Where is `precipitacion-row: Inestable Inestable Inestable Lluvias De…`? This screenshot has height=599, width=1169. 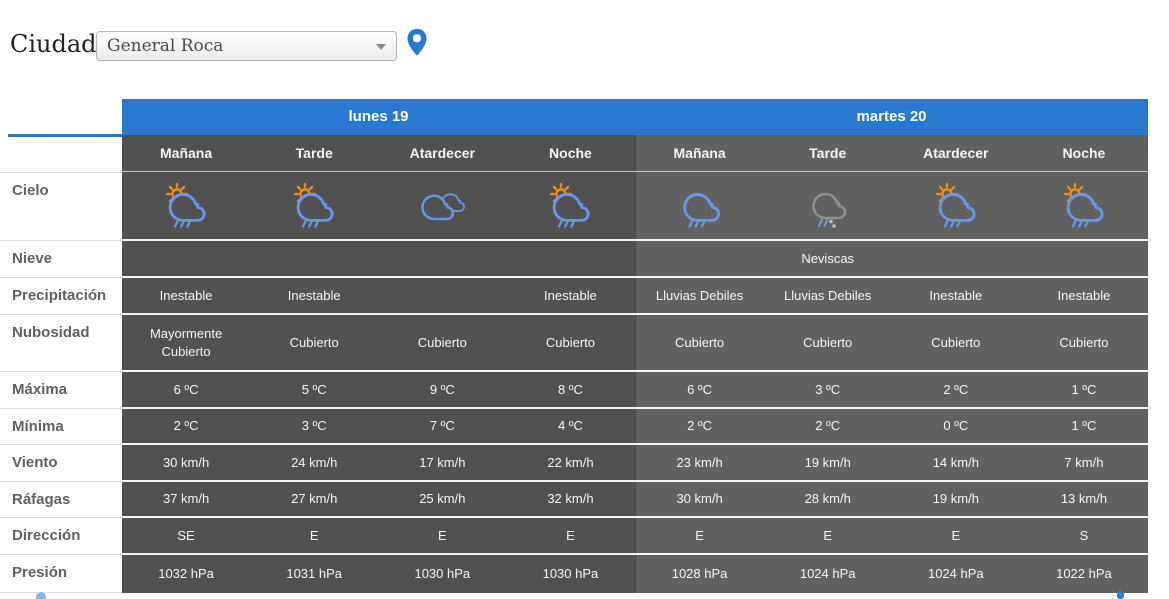
precipitacion-row: Inestable Inestable Inestable Lluvias De… is located at coordinates (635, 296).